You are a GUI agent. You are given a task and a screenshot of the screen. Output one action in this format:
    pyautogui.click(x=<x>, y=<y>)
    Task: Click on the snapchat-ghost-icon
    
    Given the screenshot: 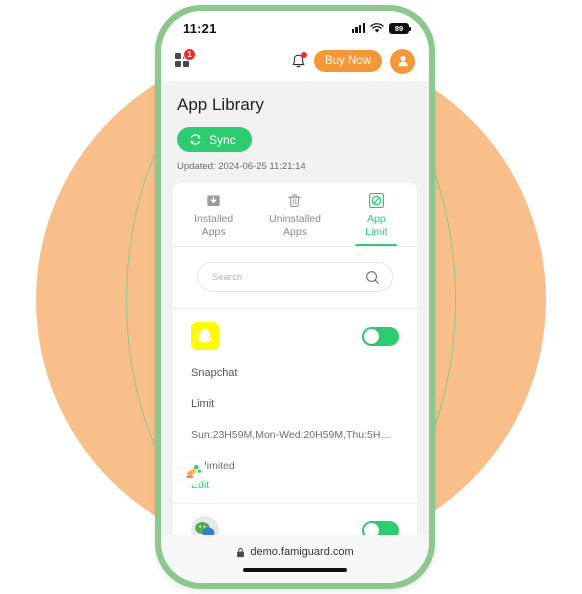 What is the action you would take?
    pyautogui.click(x=205, y=336)
    